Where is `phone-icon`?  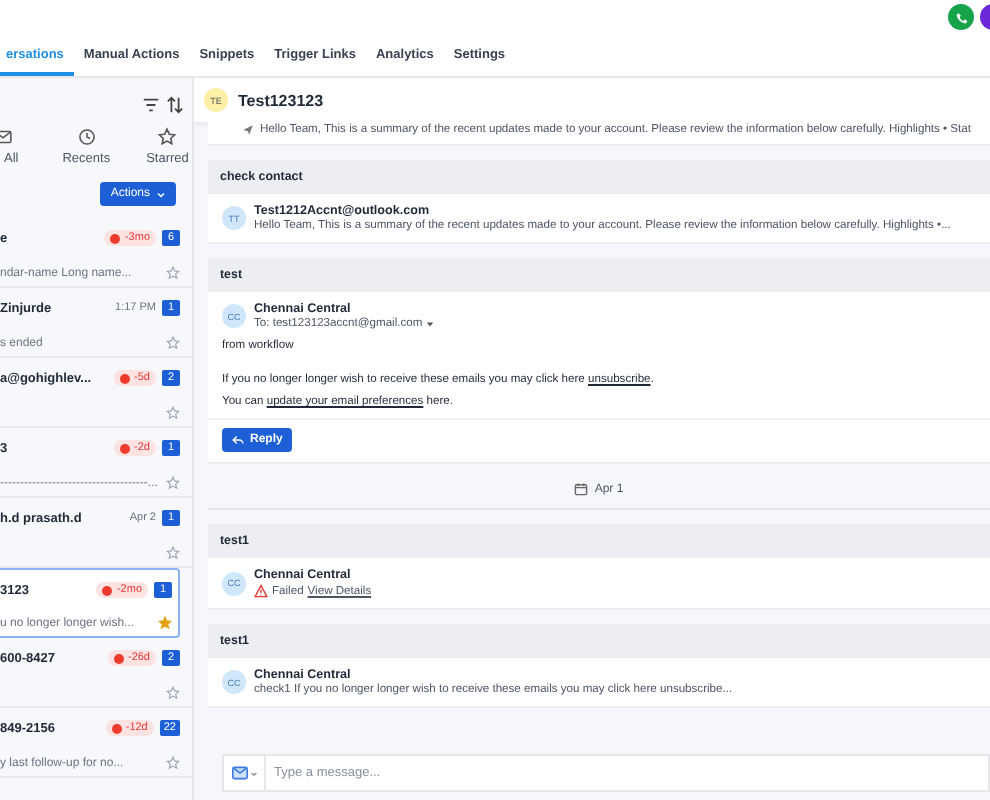
phone-icon is located at coordinates (961, 17).